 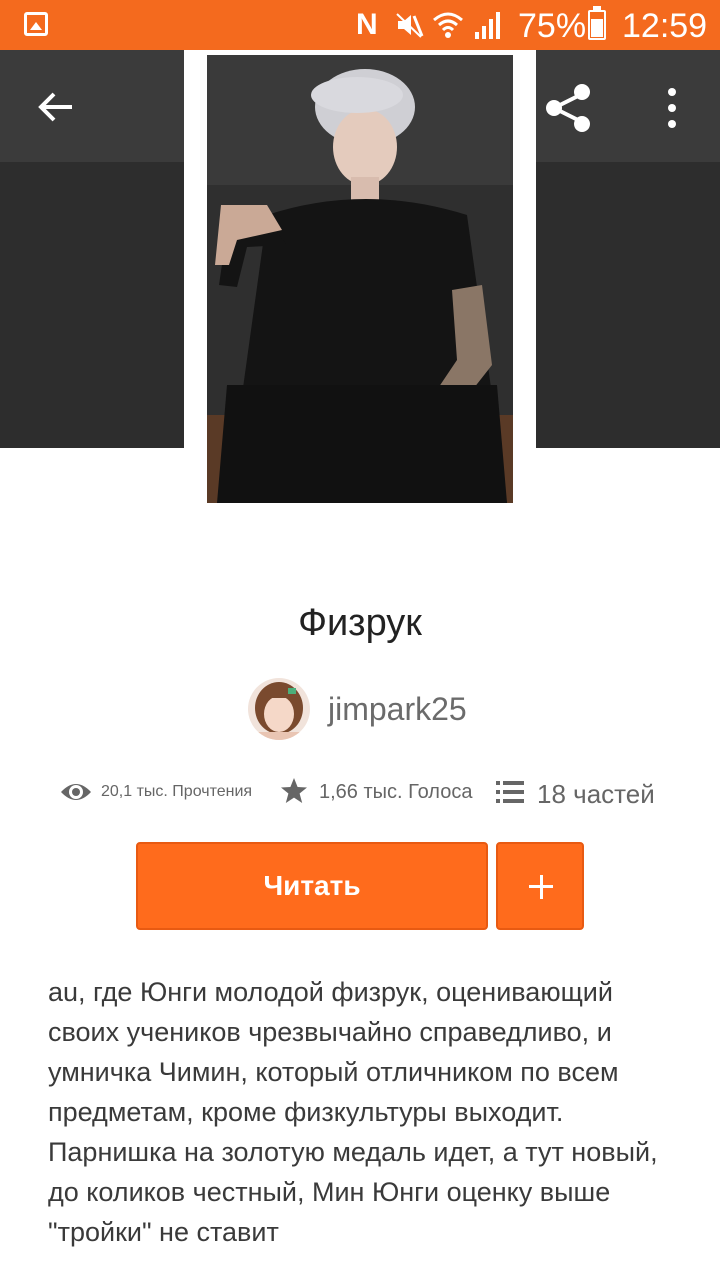 I want to click on list-icon, so click(x=510, y=792).